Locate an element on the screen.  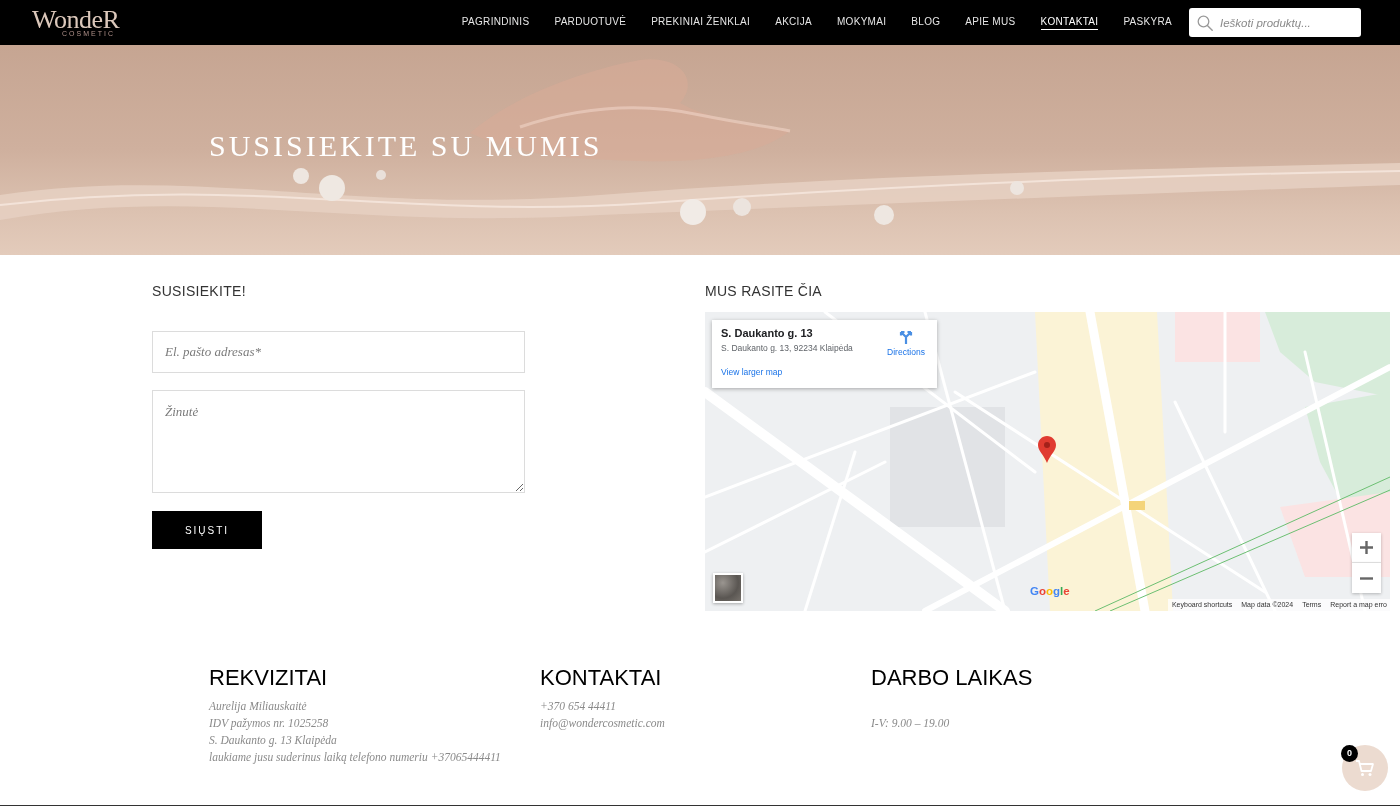
footer-heading: KONTAKTAI is located at coordinates (601, 678).